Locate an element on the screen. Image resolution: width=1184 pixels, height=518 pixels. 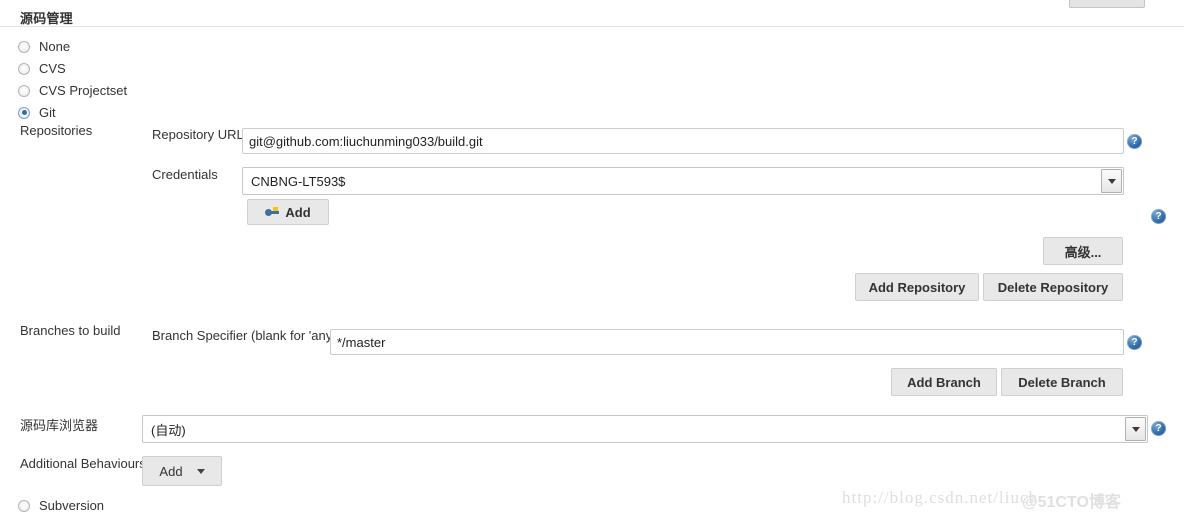
radio-subversion-icon is located at coordinates (24, 505).